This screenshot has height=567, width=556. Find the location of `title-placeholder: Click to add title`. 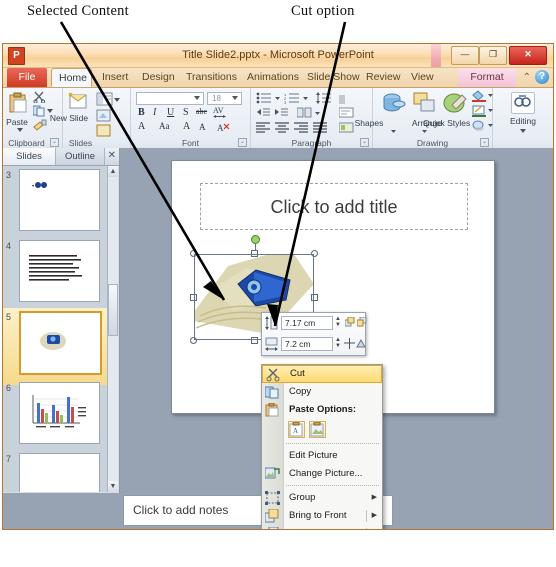

title-placeholder: Click to add title is located at coordinates (334, 206).